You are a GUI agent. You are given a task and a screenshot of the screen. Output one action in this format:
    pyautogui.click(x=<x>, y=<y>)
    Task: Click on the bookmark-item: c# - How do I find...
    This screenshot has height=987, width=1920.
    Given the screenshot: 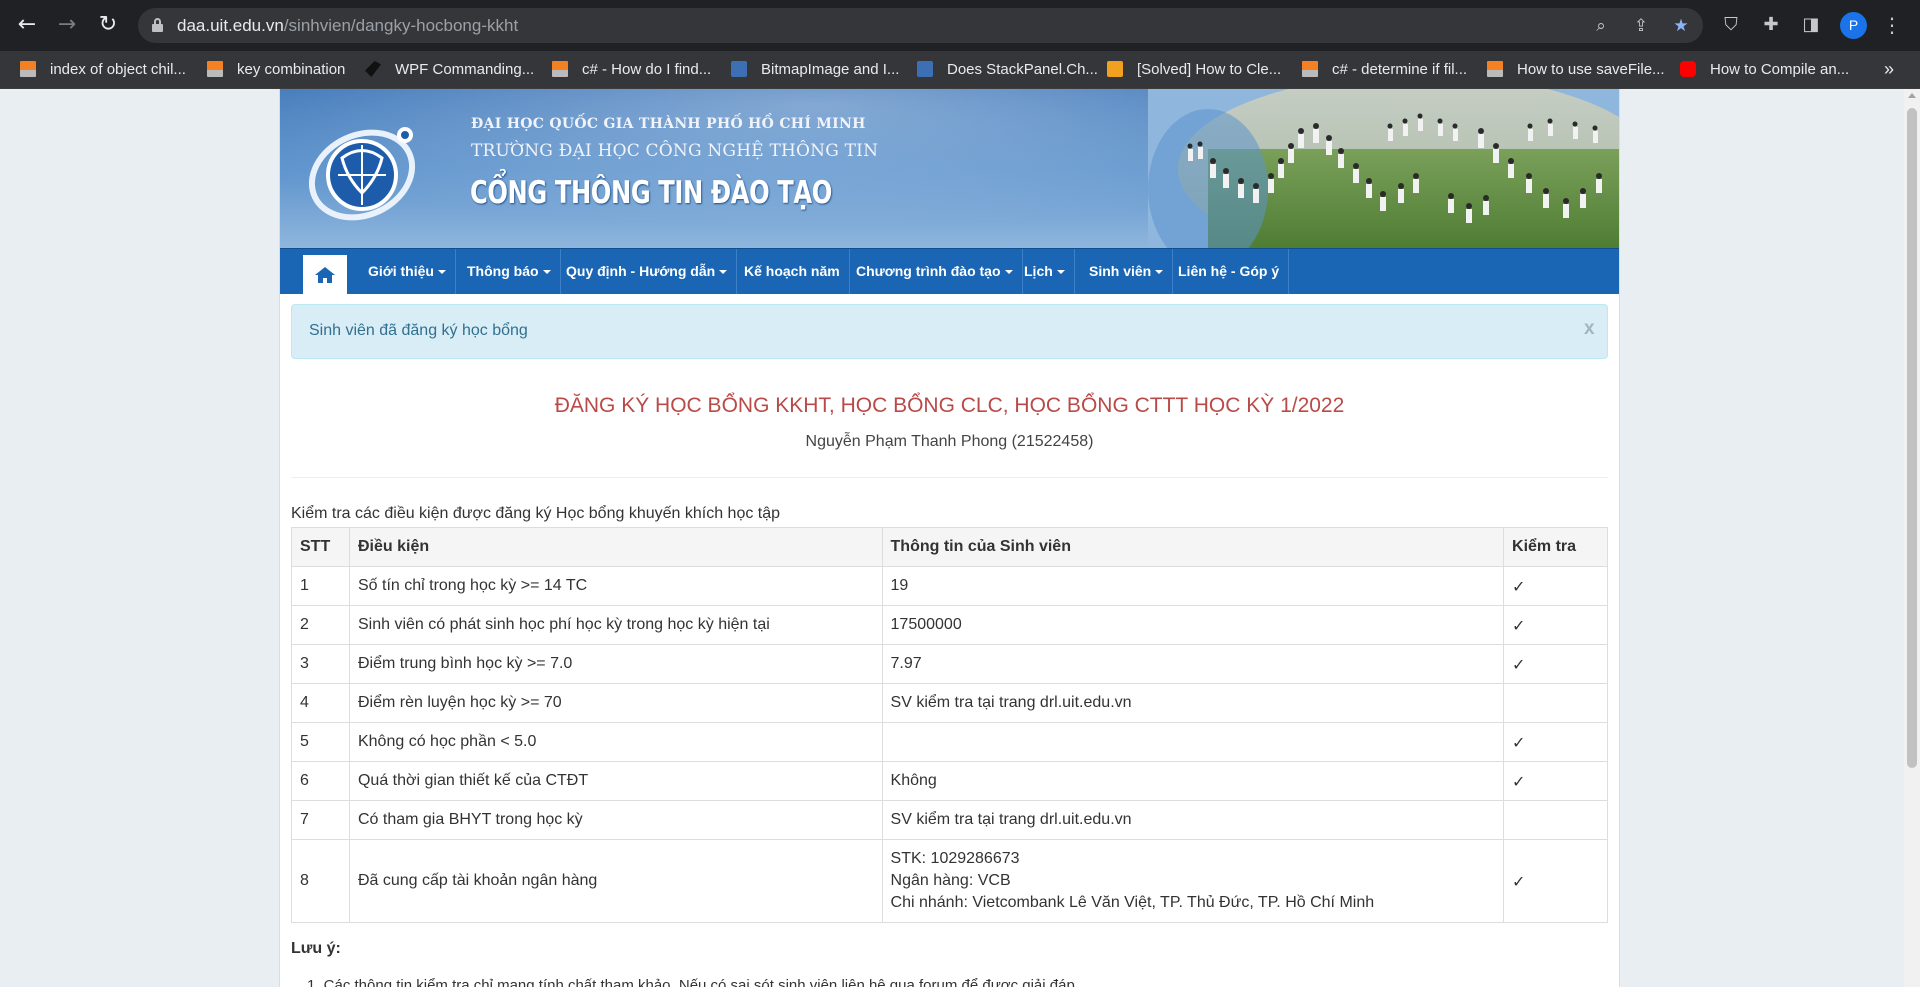 What is the action you would take?
    pyautogui.click(x=631, y=70)
    